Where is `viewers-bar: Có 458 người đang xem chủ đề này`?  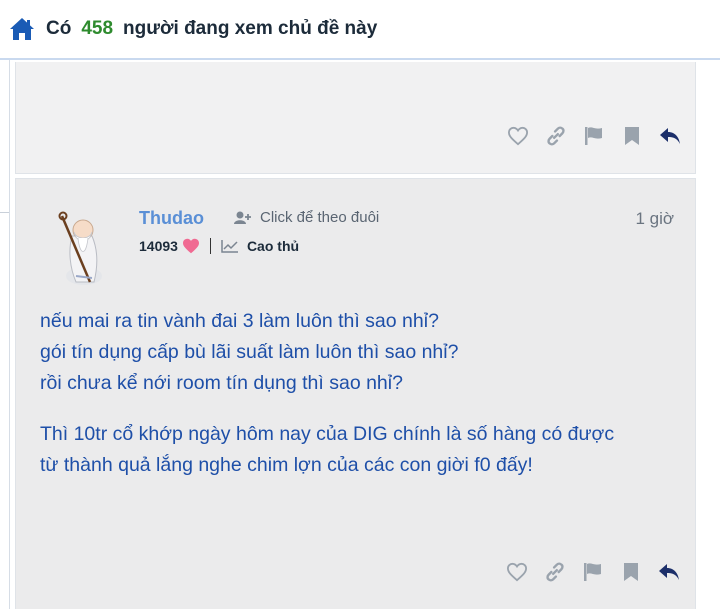
viewers-bar: Có 458 người đang xem chủ đề này is located at coordinates (360, 30).